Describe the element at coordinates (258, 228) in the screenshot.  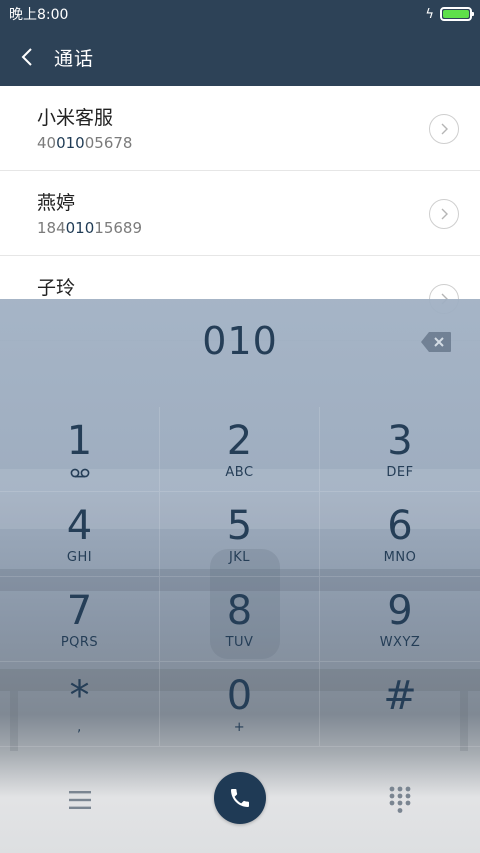
I see `contact-number: 18401015689` at that location.